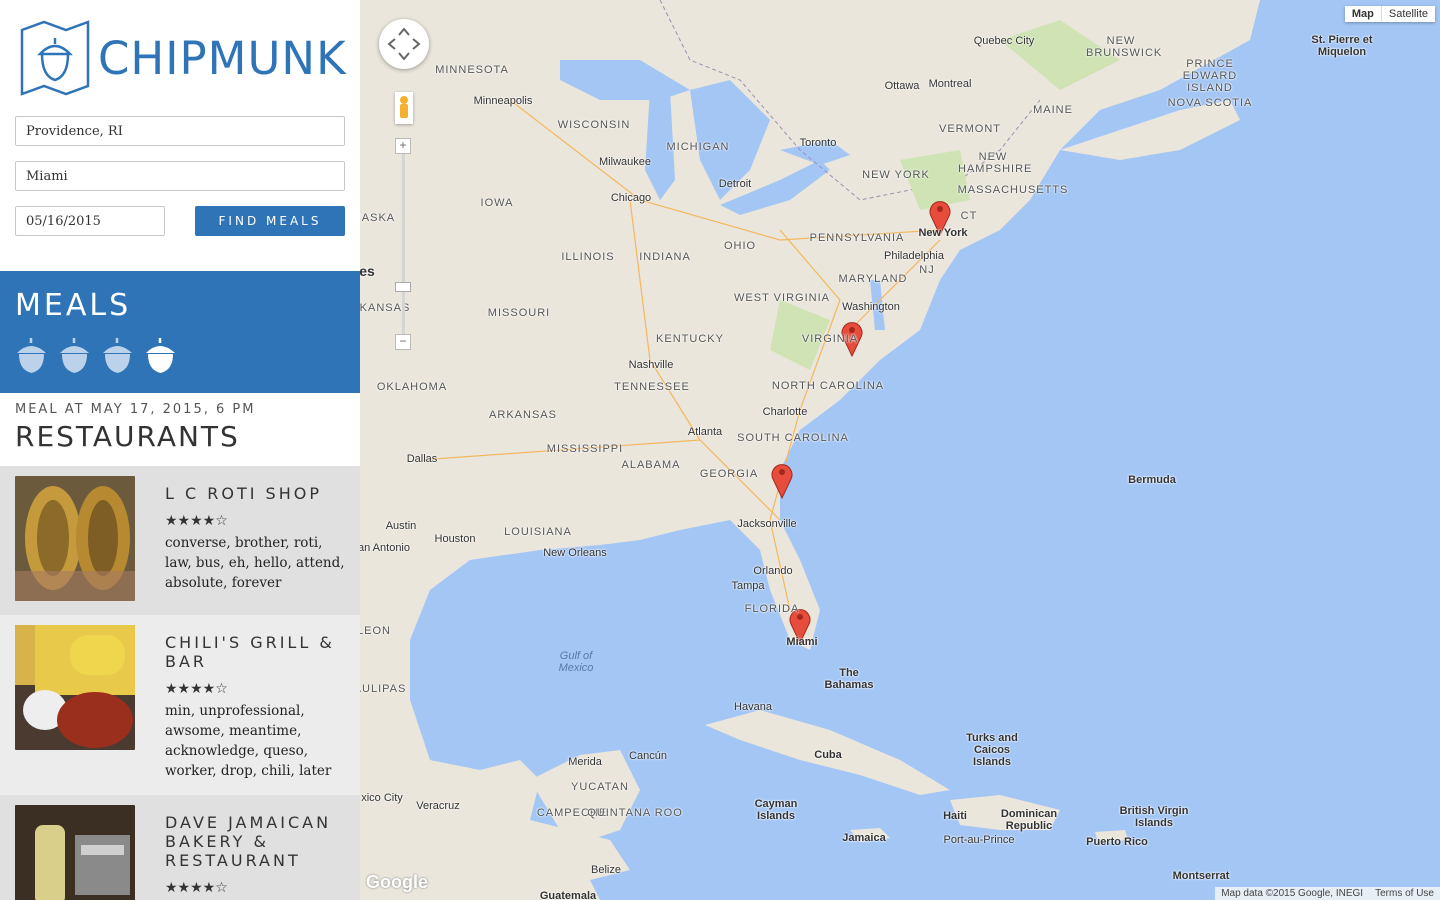 This screenshot has width=1440, height=900. I want to click on map-label: MICHIGAN, so click(698, 147).